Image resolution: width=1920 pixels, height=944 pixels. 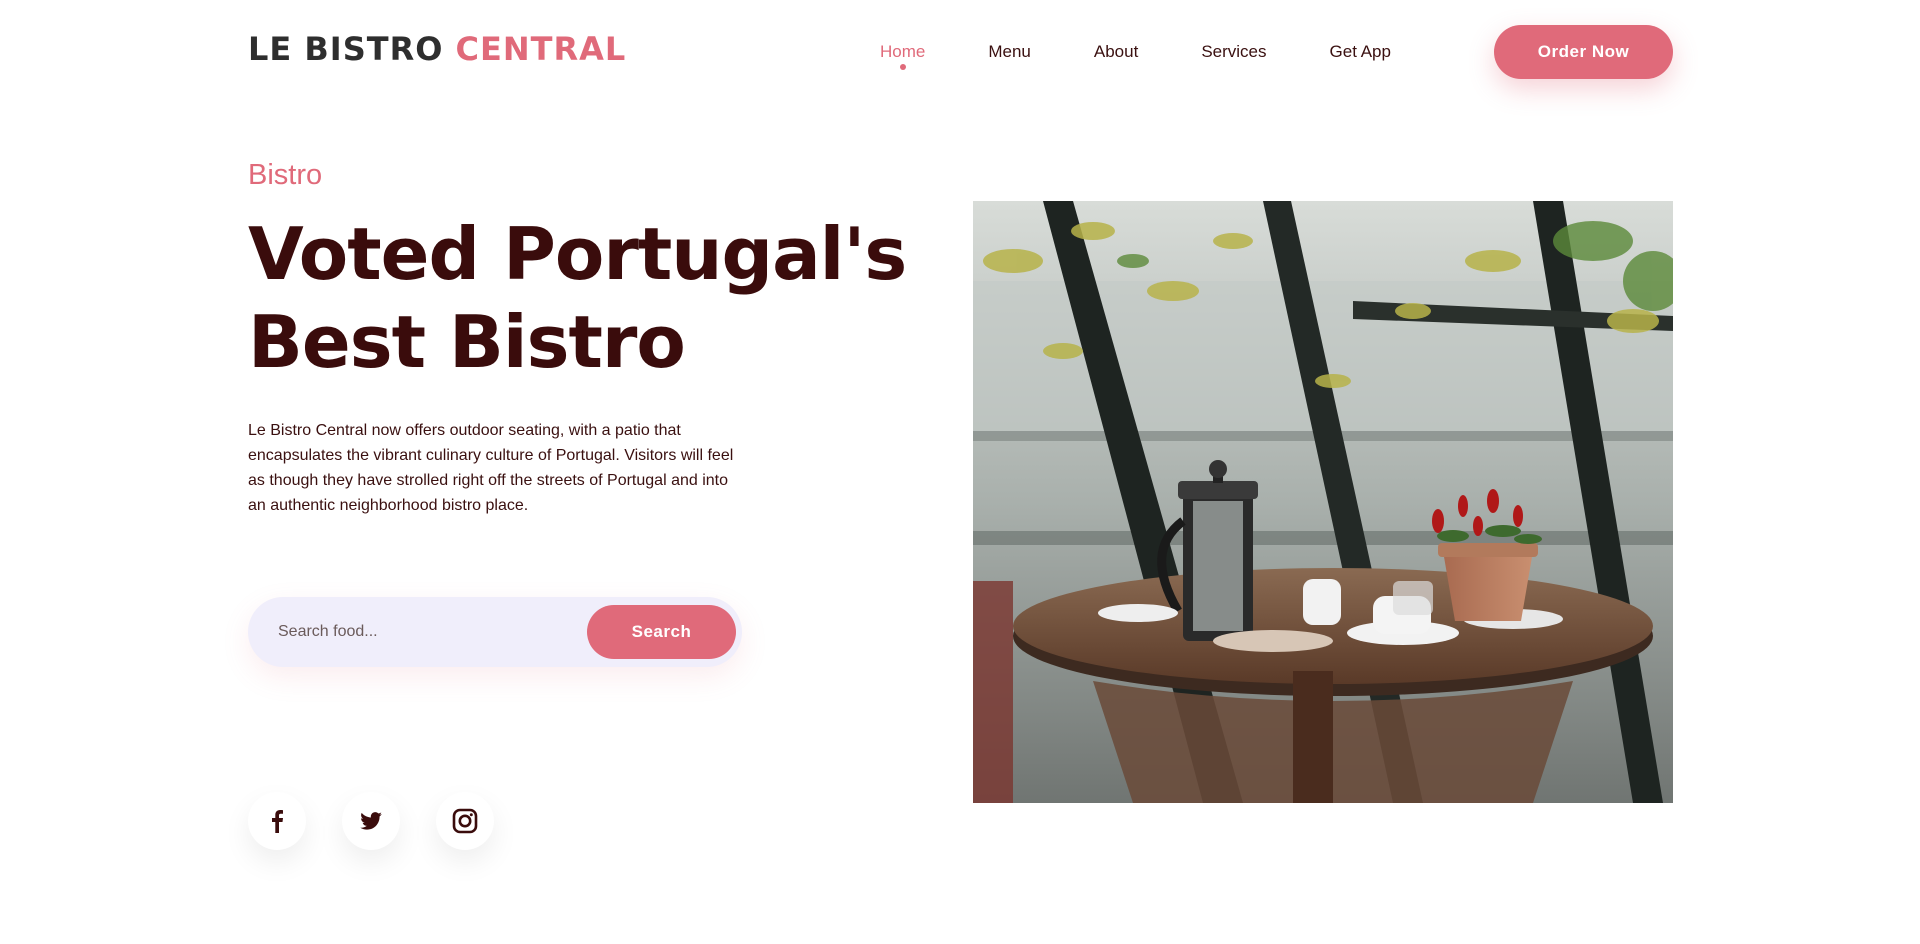 I want to click on nav-item-label: About, so click(x=1116, y=51).